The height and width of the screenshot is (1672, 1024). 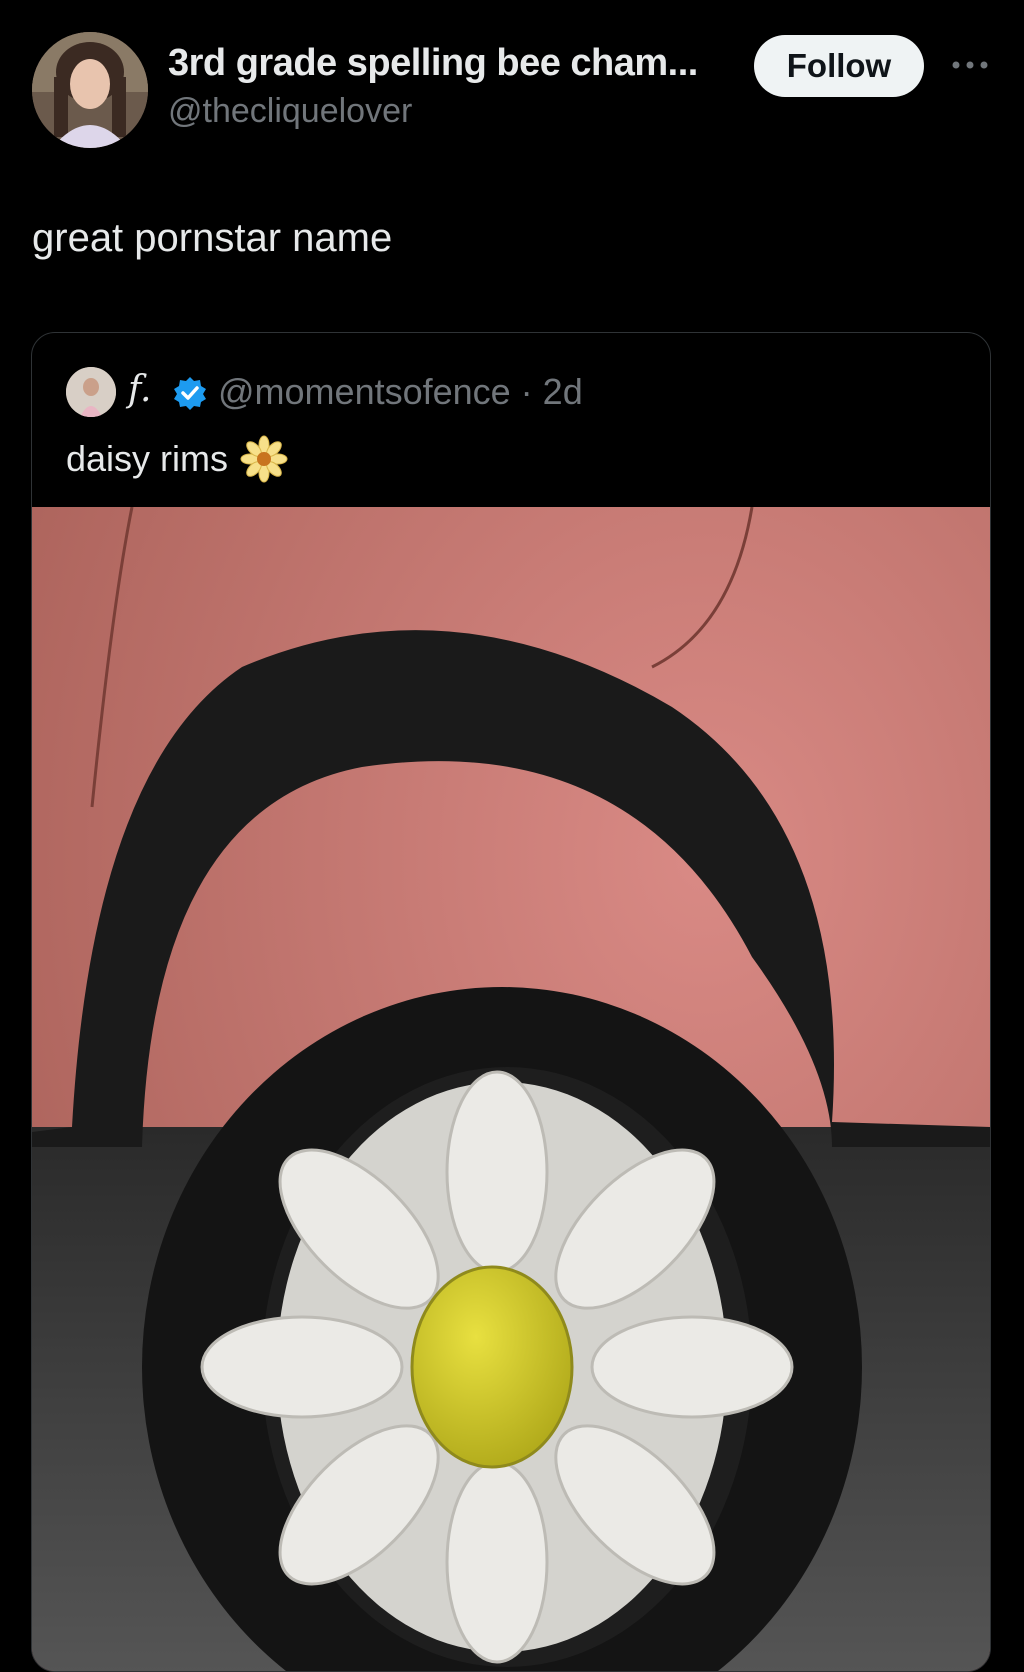 I want to click on daisy-emoji, so click(x=264, y=459).